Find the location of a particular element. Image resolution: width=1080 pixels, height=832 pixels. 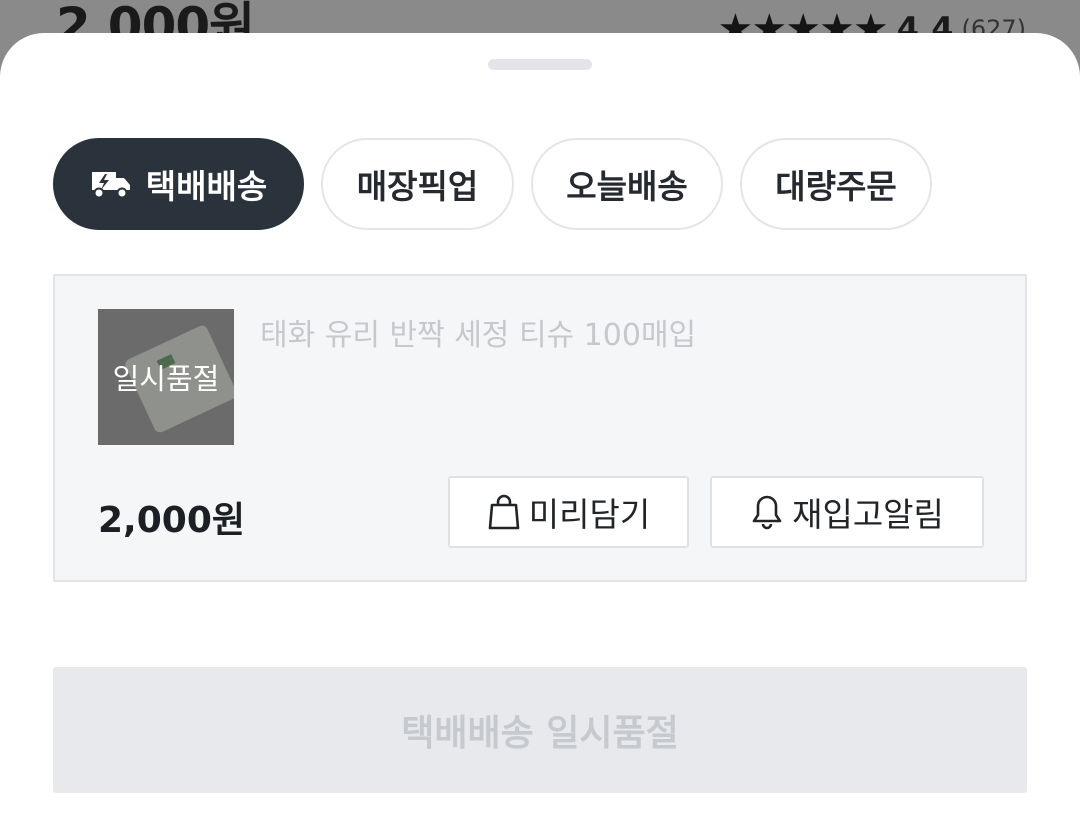

bell-icon is located at coordinates (767, 512).